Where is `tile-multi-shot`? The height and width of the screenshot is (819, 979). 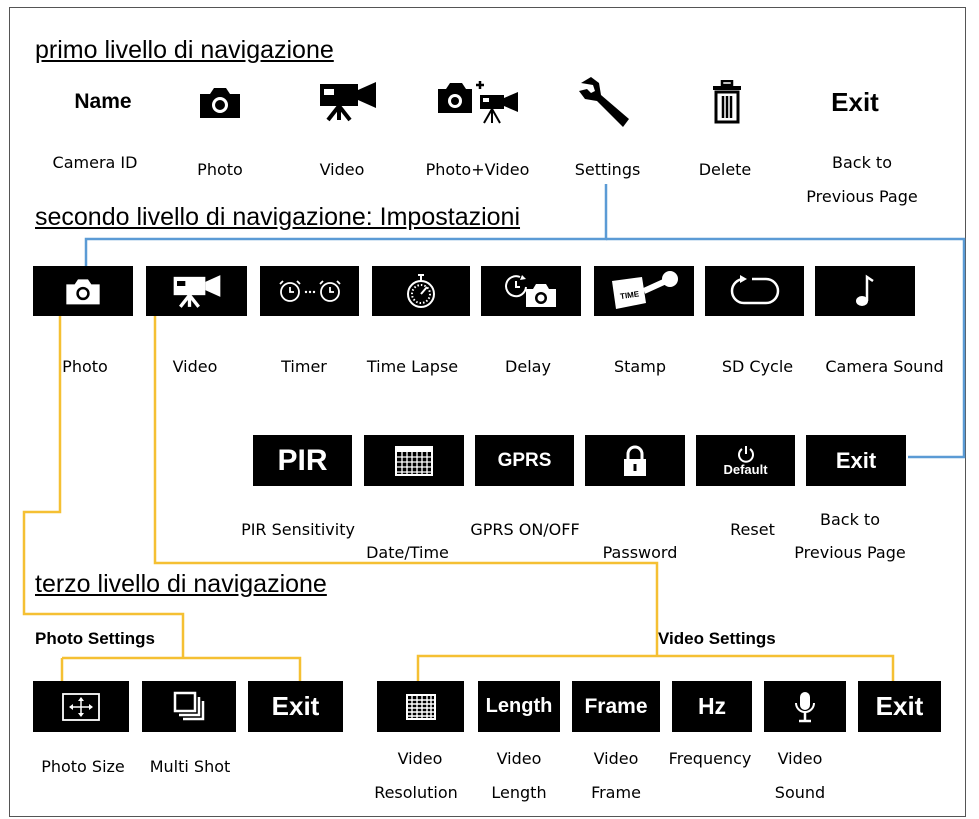
tile-multi-shot is located at coordinates (189, 706).